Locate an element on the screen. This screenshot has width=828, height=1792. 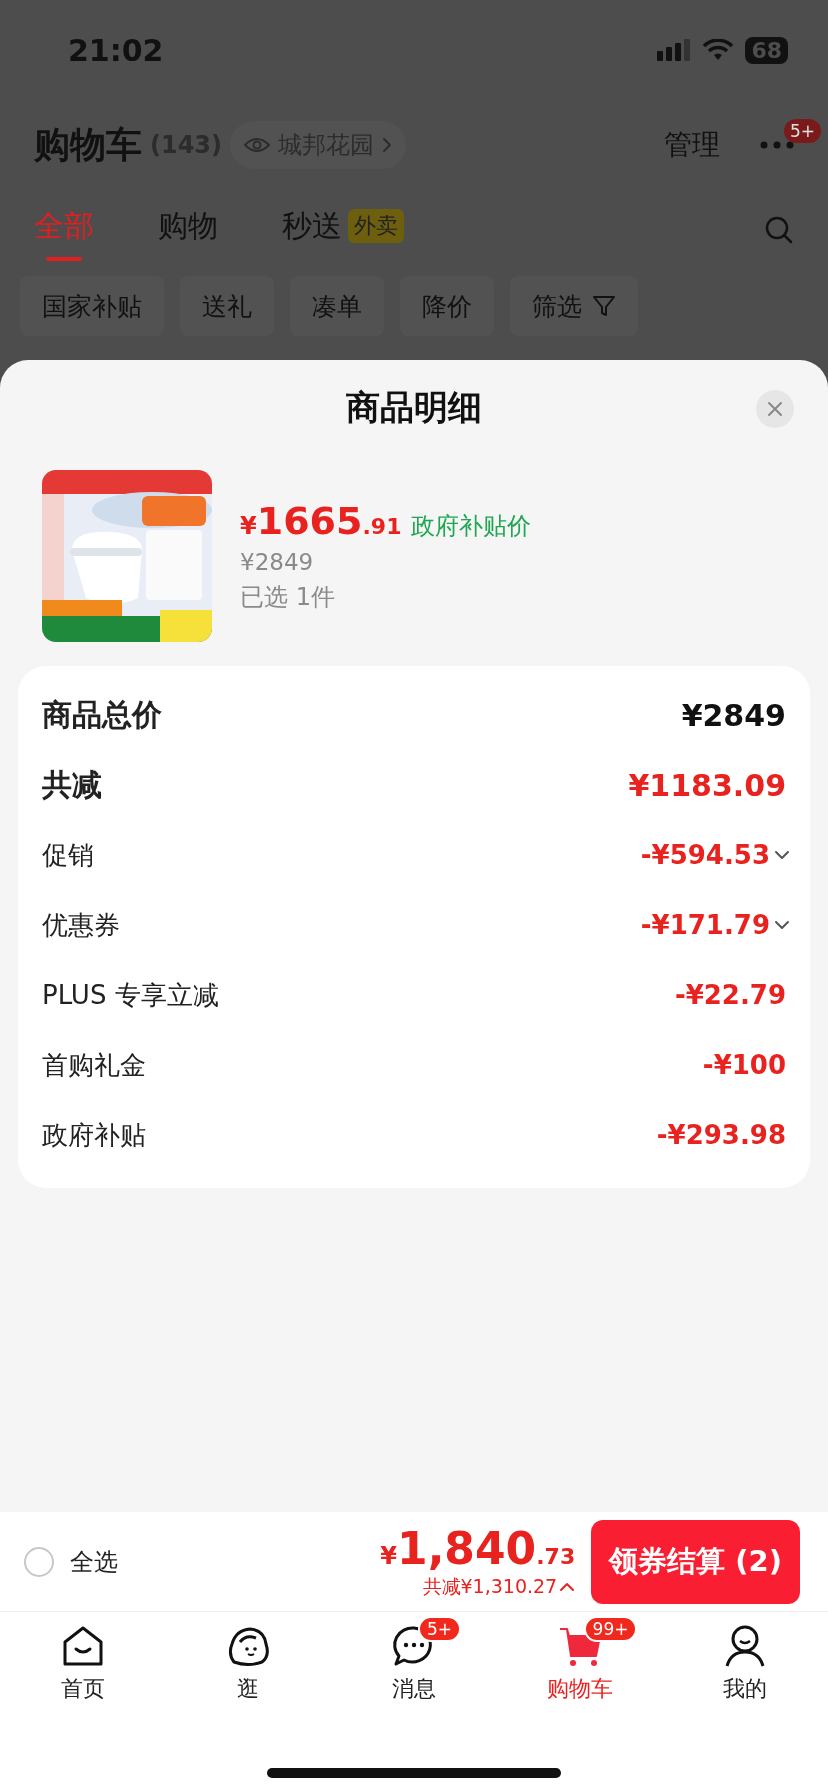
chevron-up-icon is located at coordinates (567, 1587).